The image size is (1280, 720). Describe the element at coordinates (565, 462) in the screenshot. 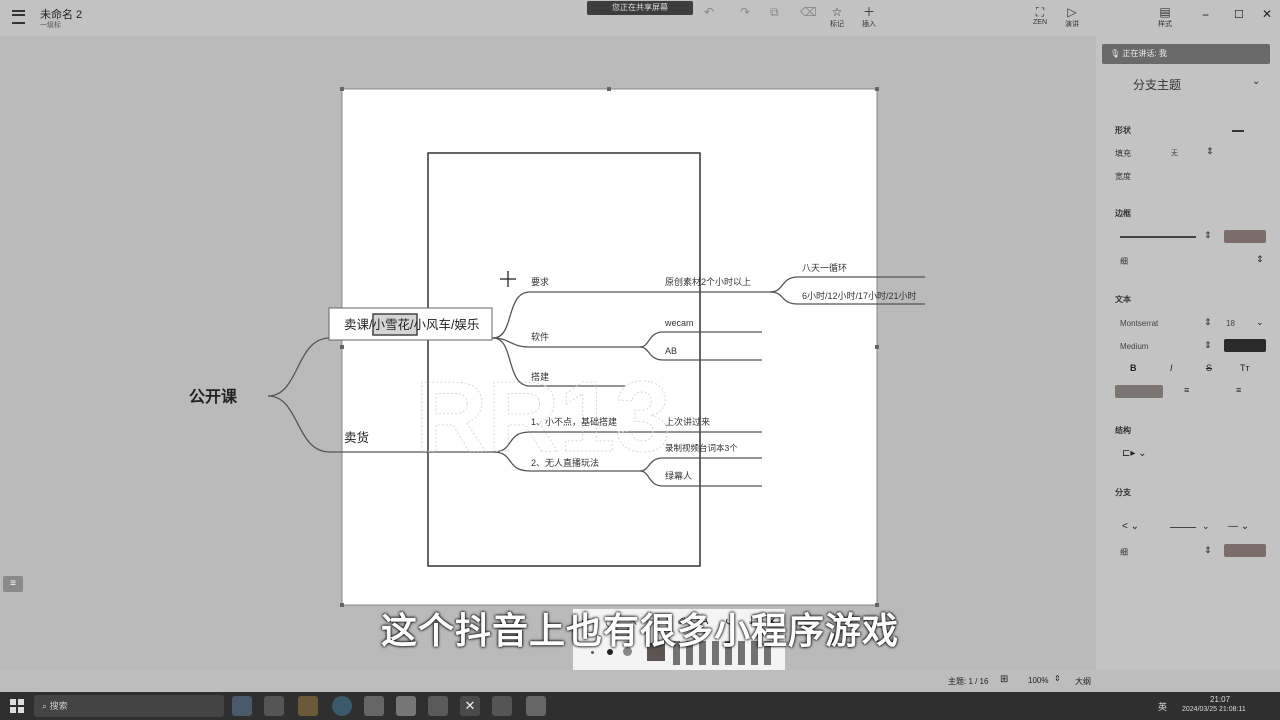

I see `topic-item2: 2、无人直播玩法` at that location.